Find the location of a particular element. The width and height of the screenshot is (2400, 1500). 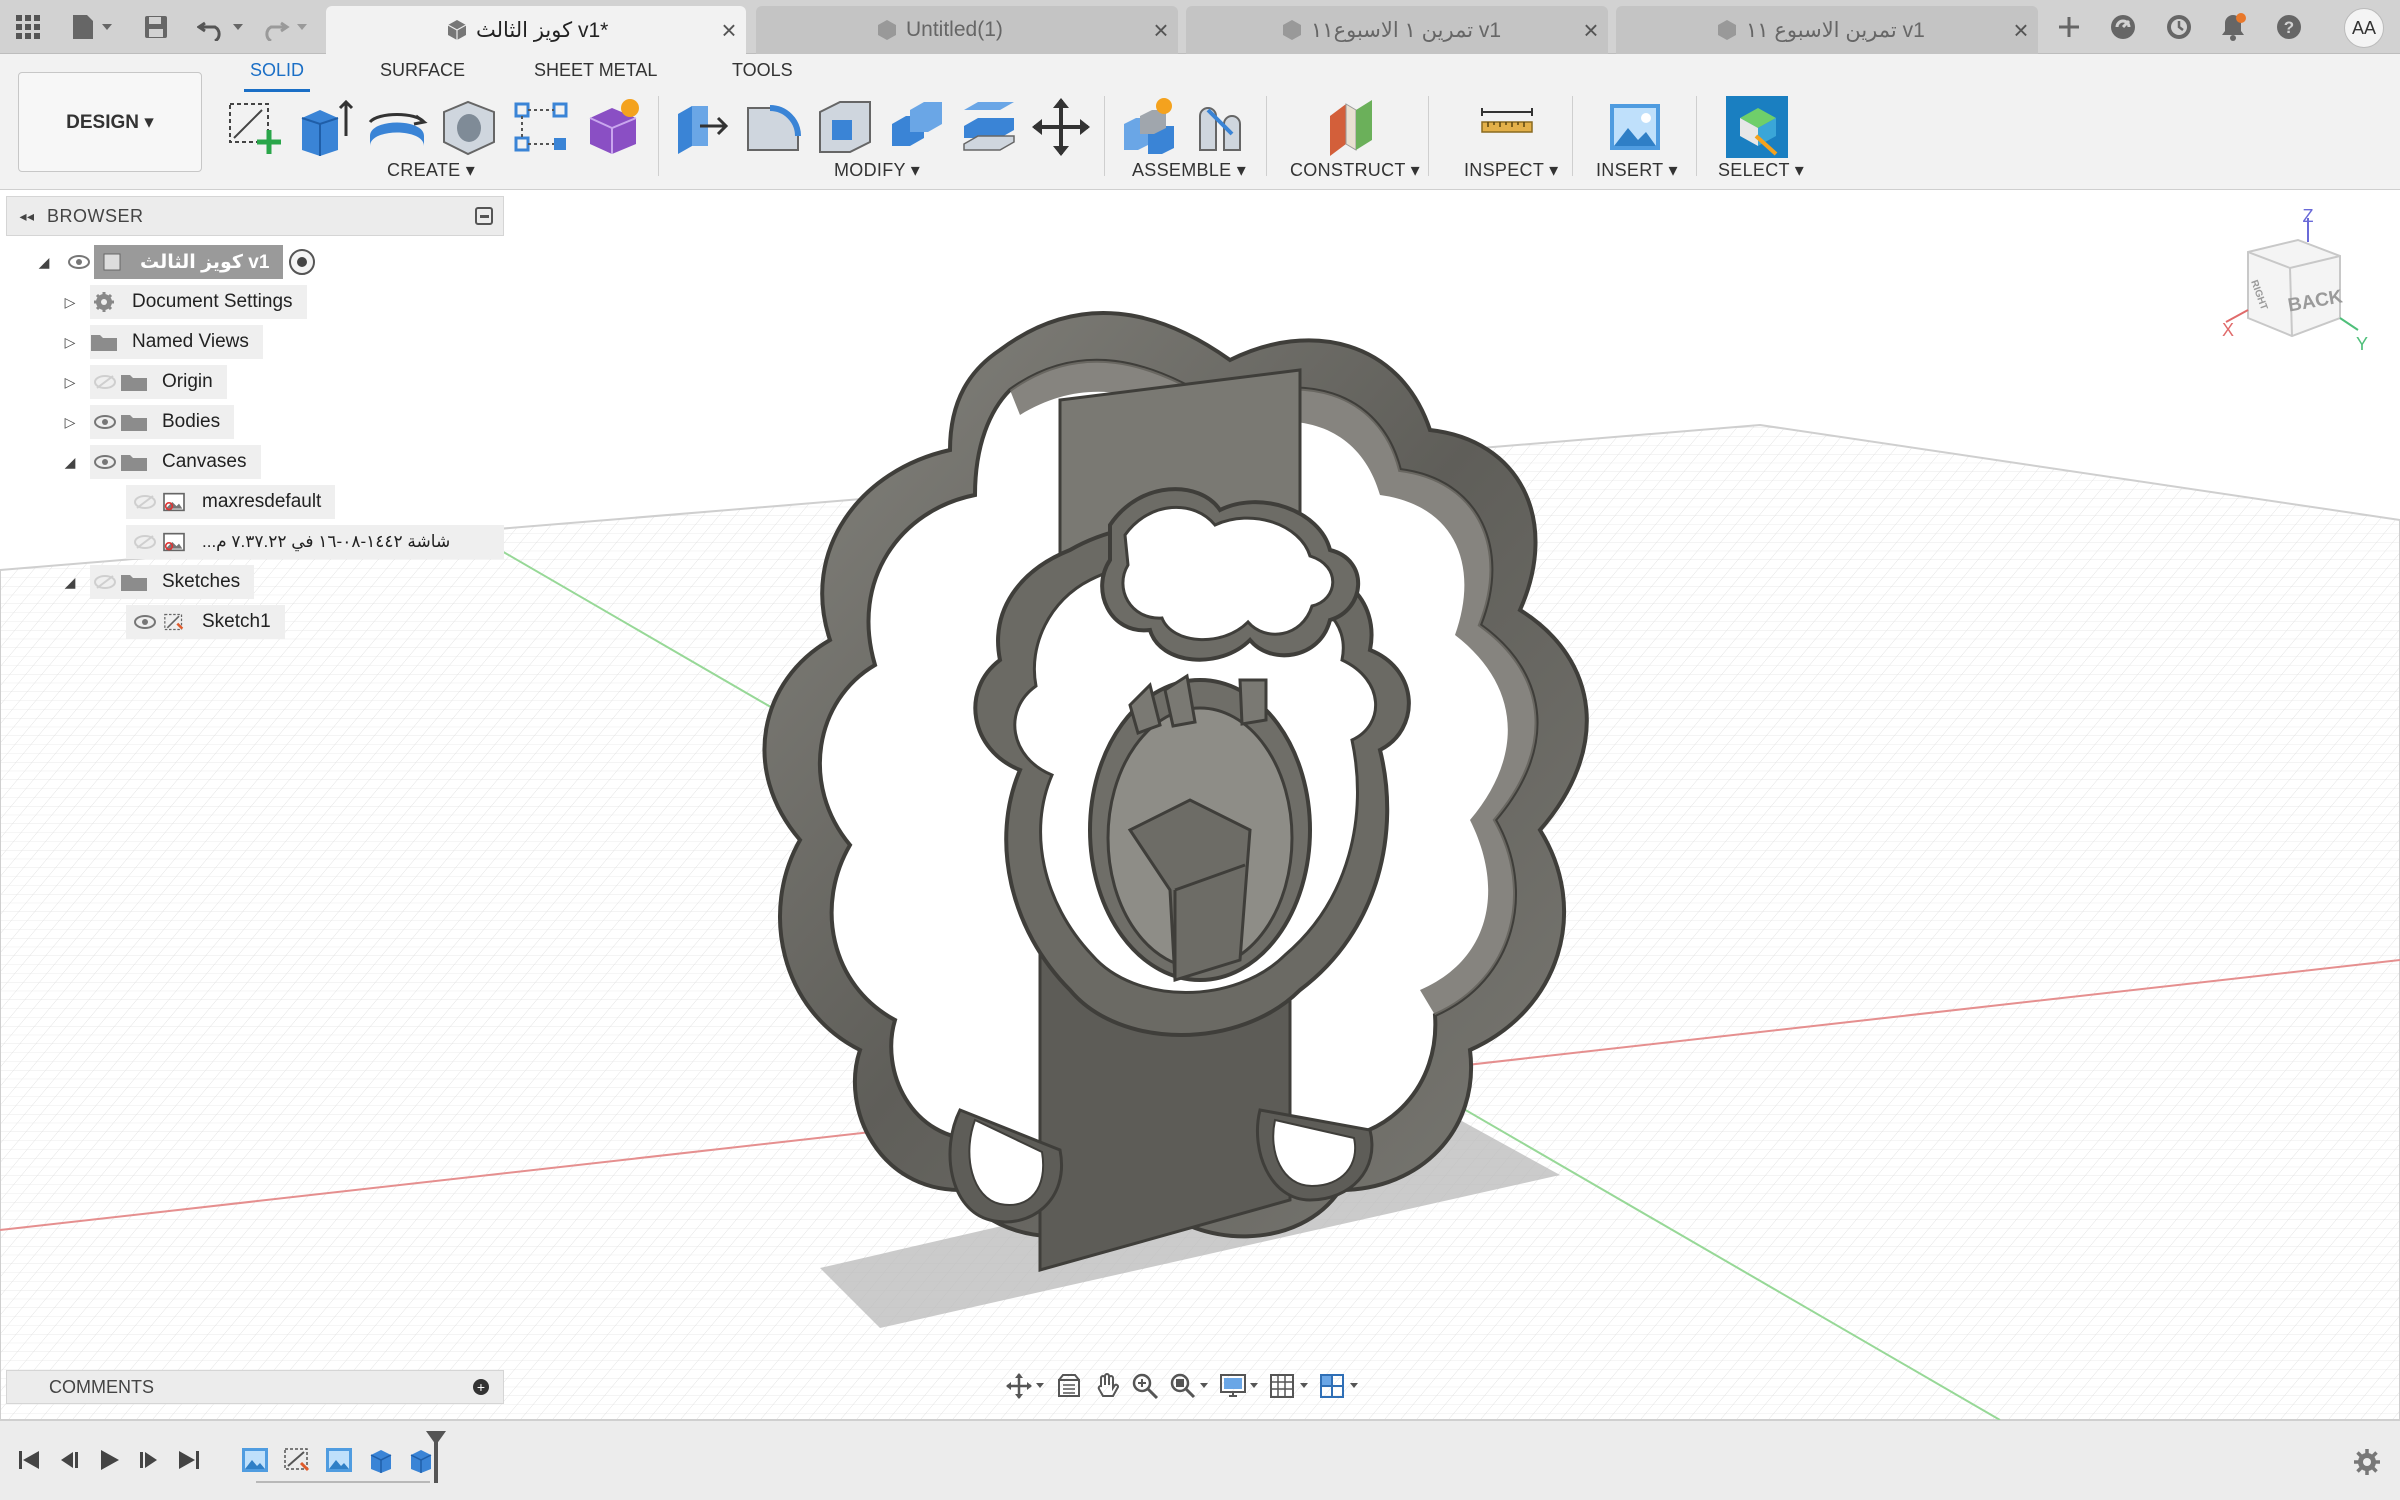

construct-menu: CONSTRUCT ▾ is located at coordinates (1355, 170).